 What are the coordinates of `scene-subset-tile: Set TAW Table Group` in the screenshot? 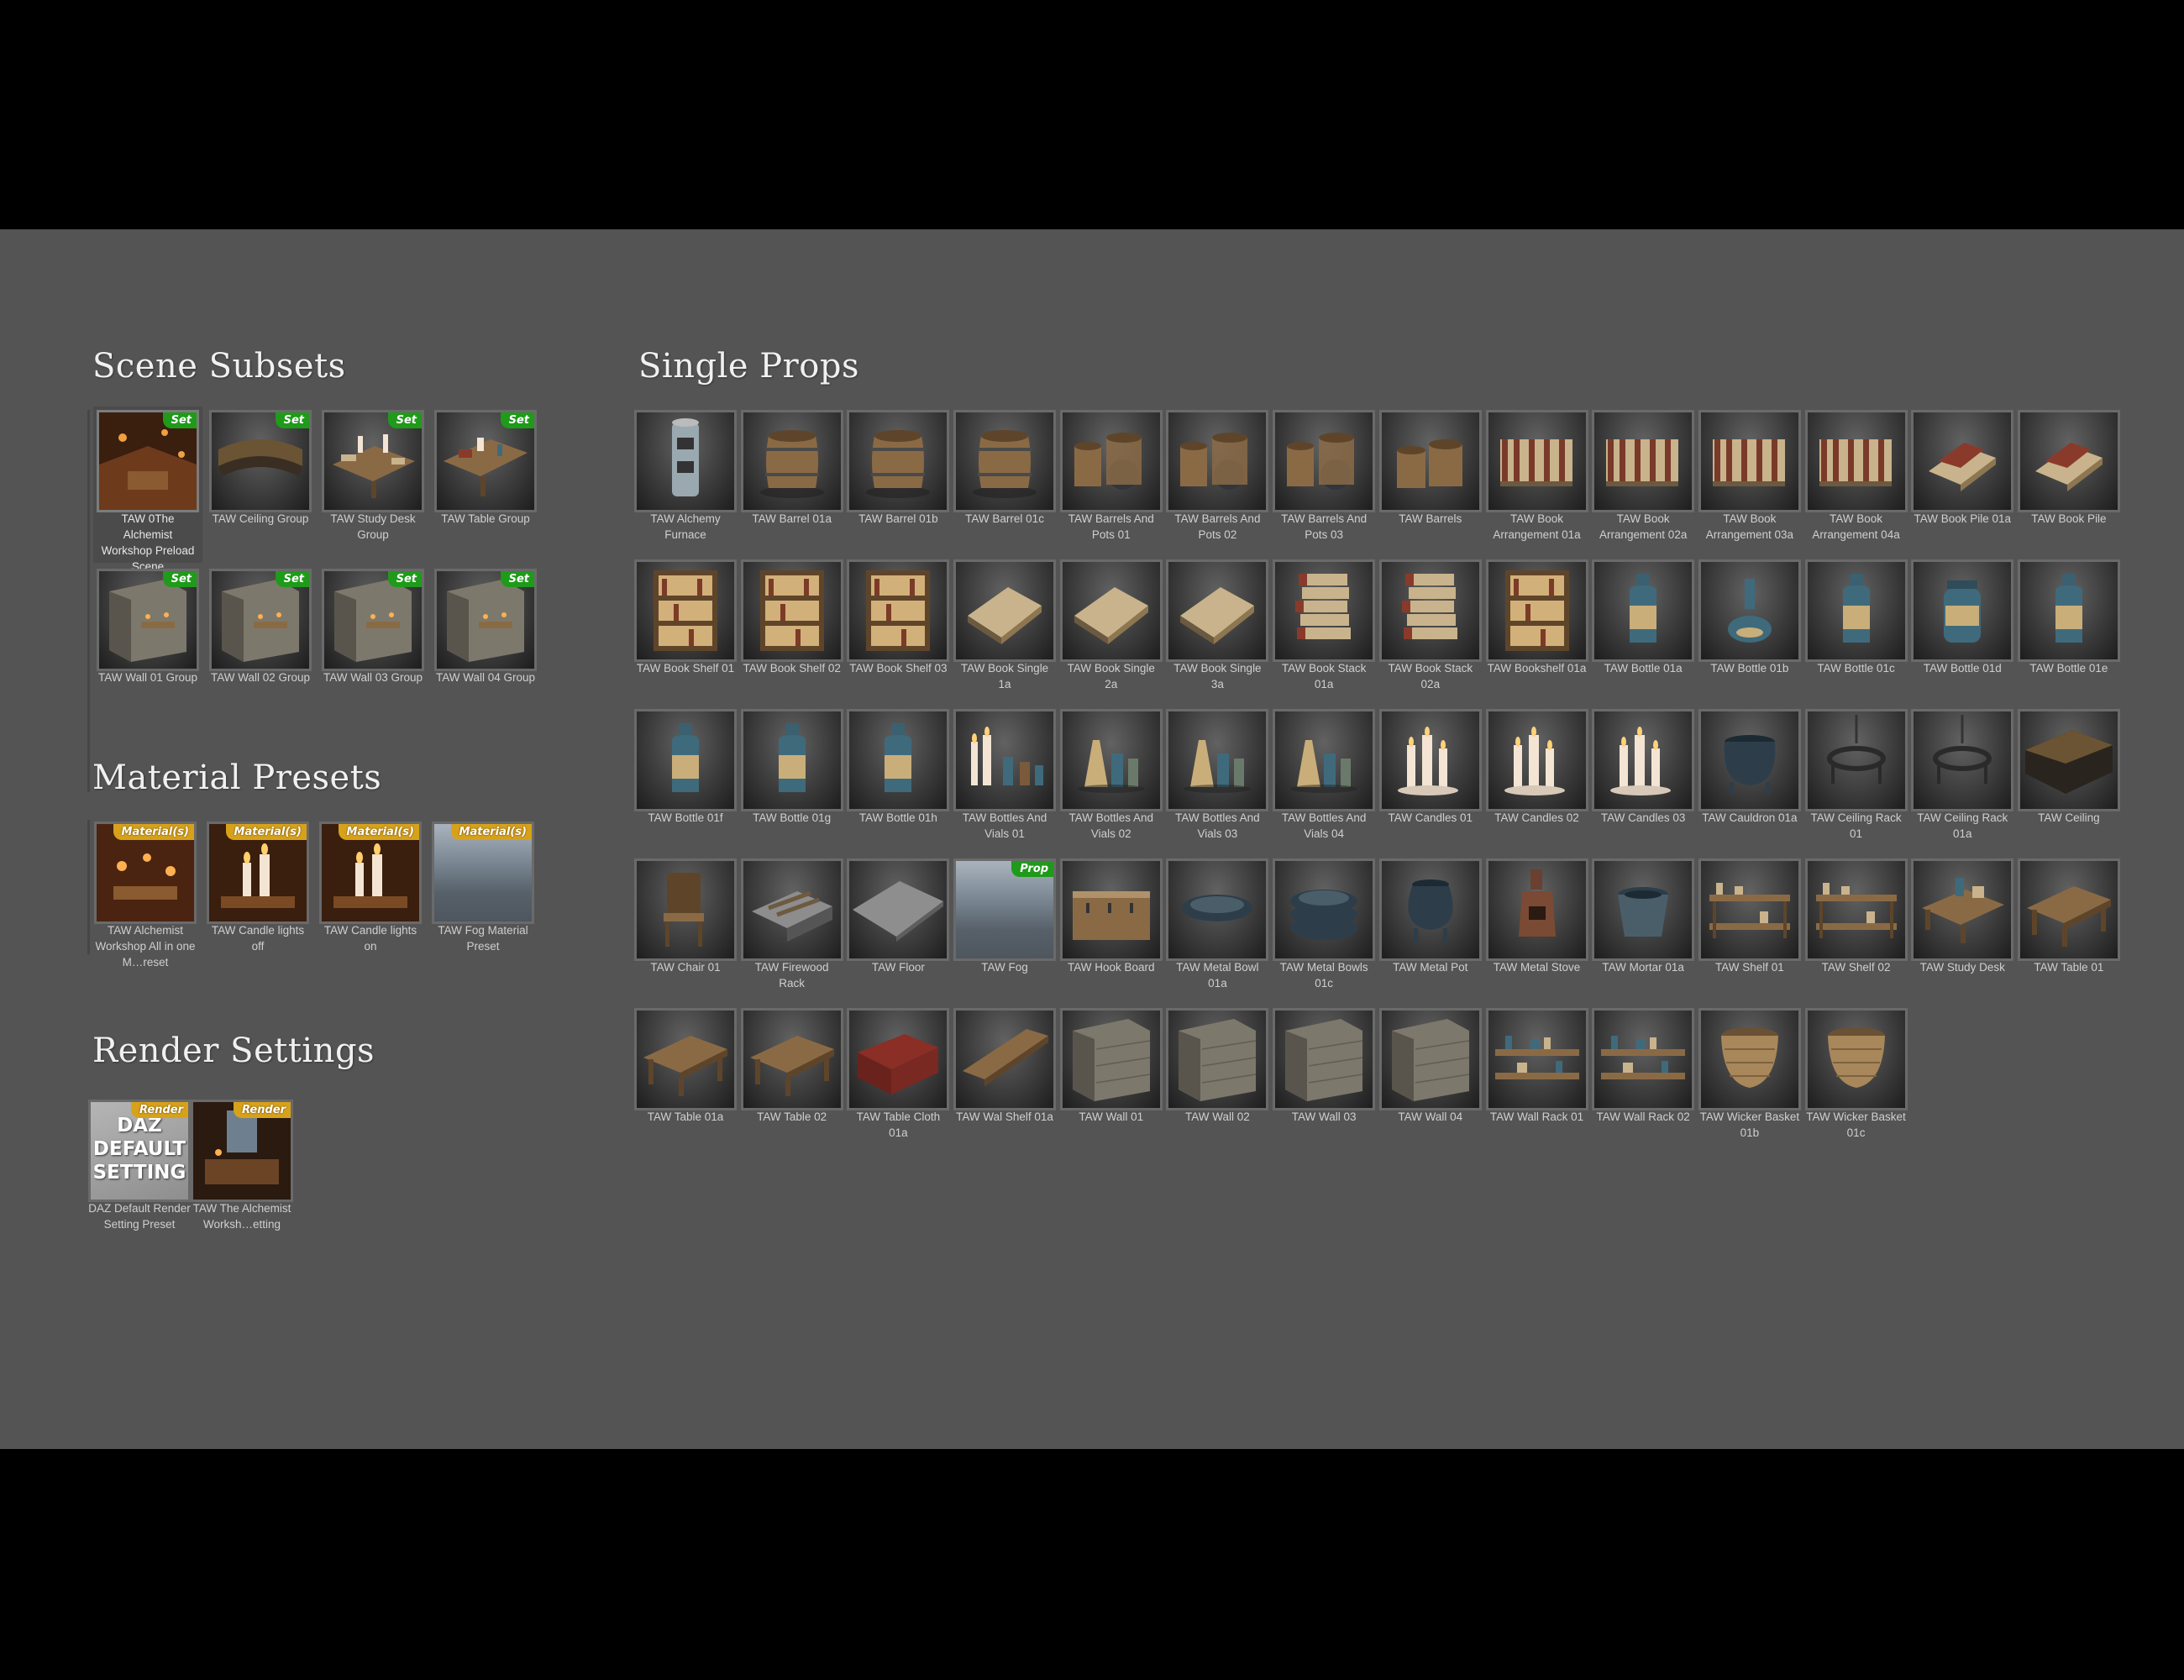 It's located at (485, 483).